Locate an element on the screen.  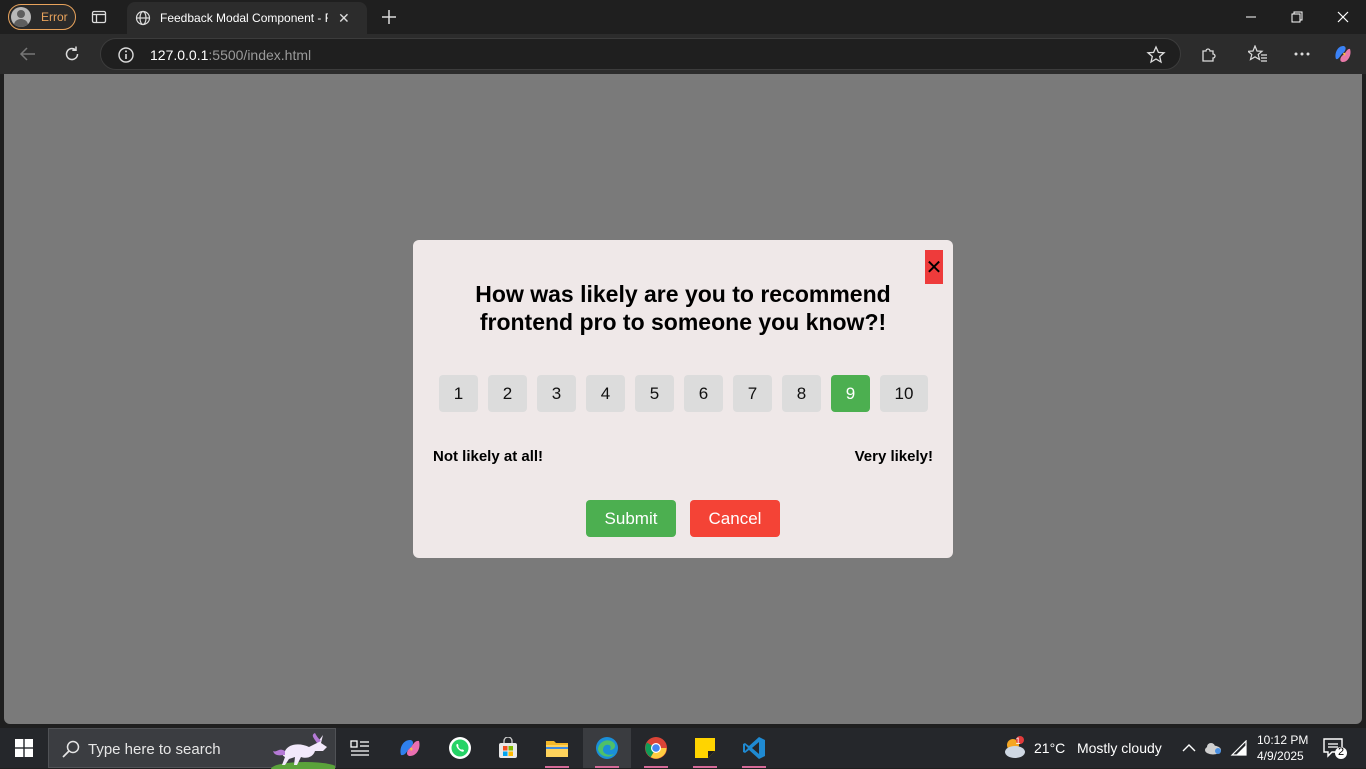
rating-button-1: 1 is located at coordinates (458, 393).